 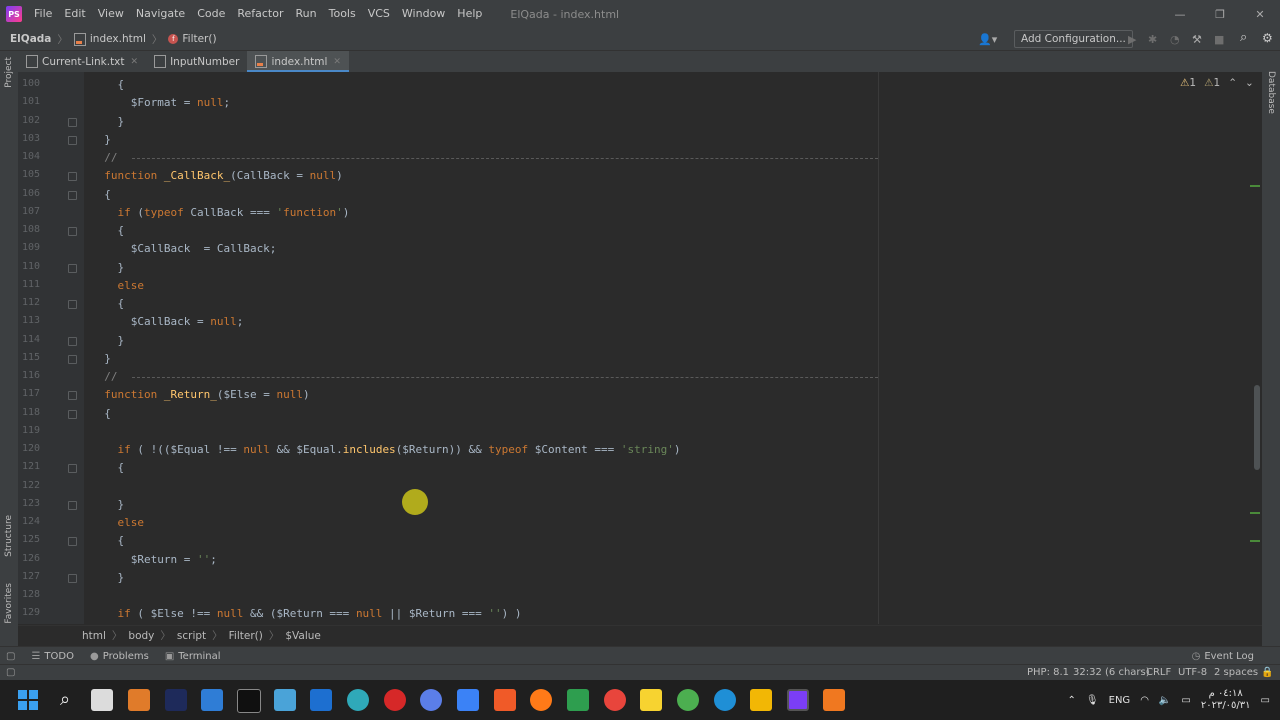 What do you see at coordinates (118, 285) in the screenshot?
I see `code-line: else` at bounding box center [118, 285].